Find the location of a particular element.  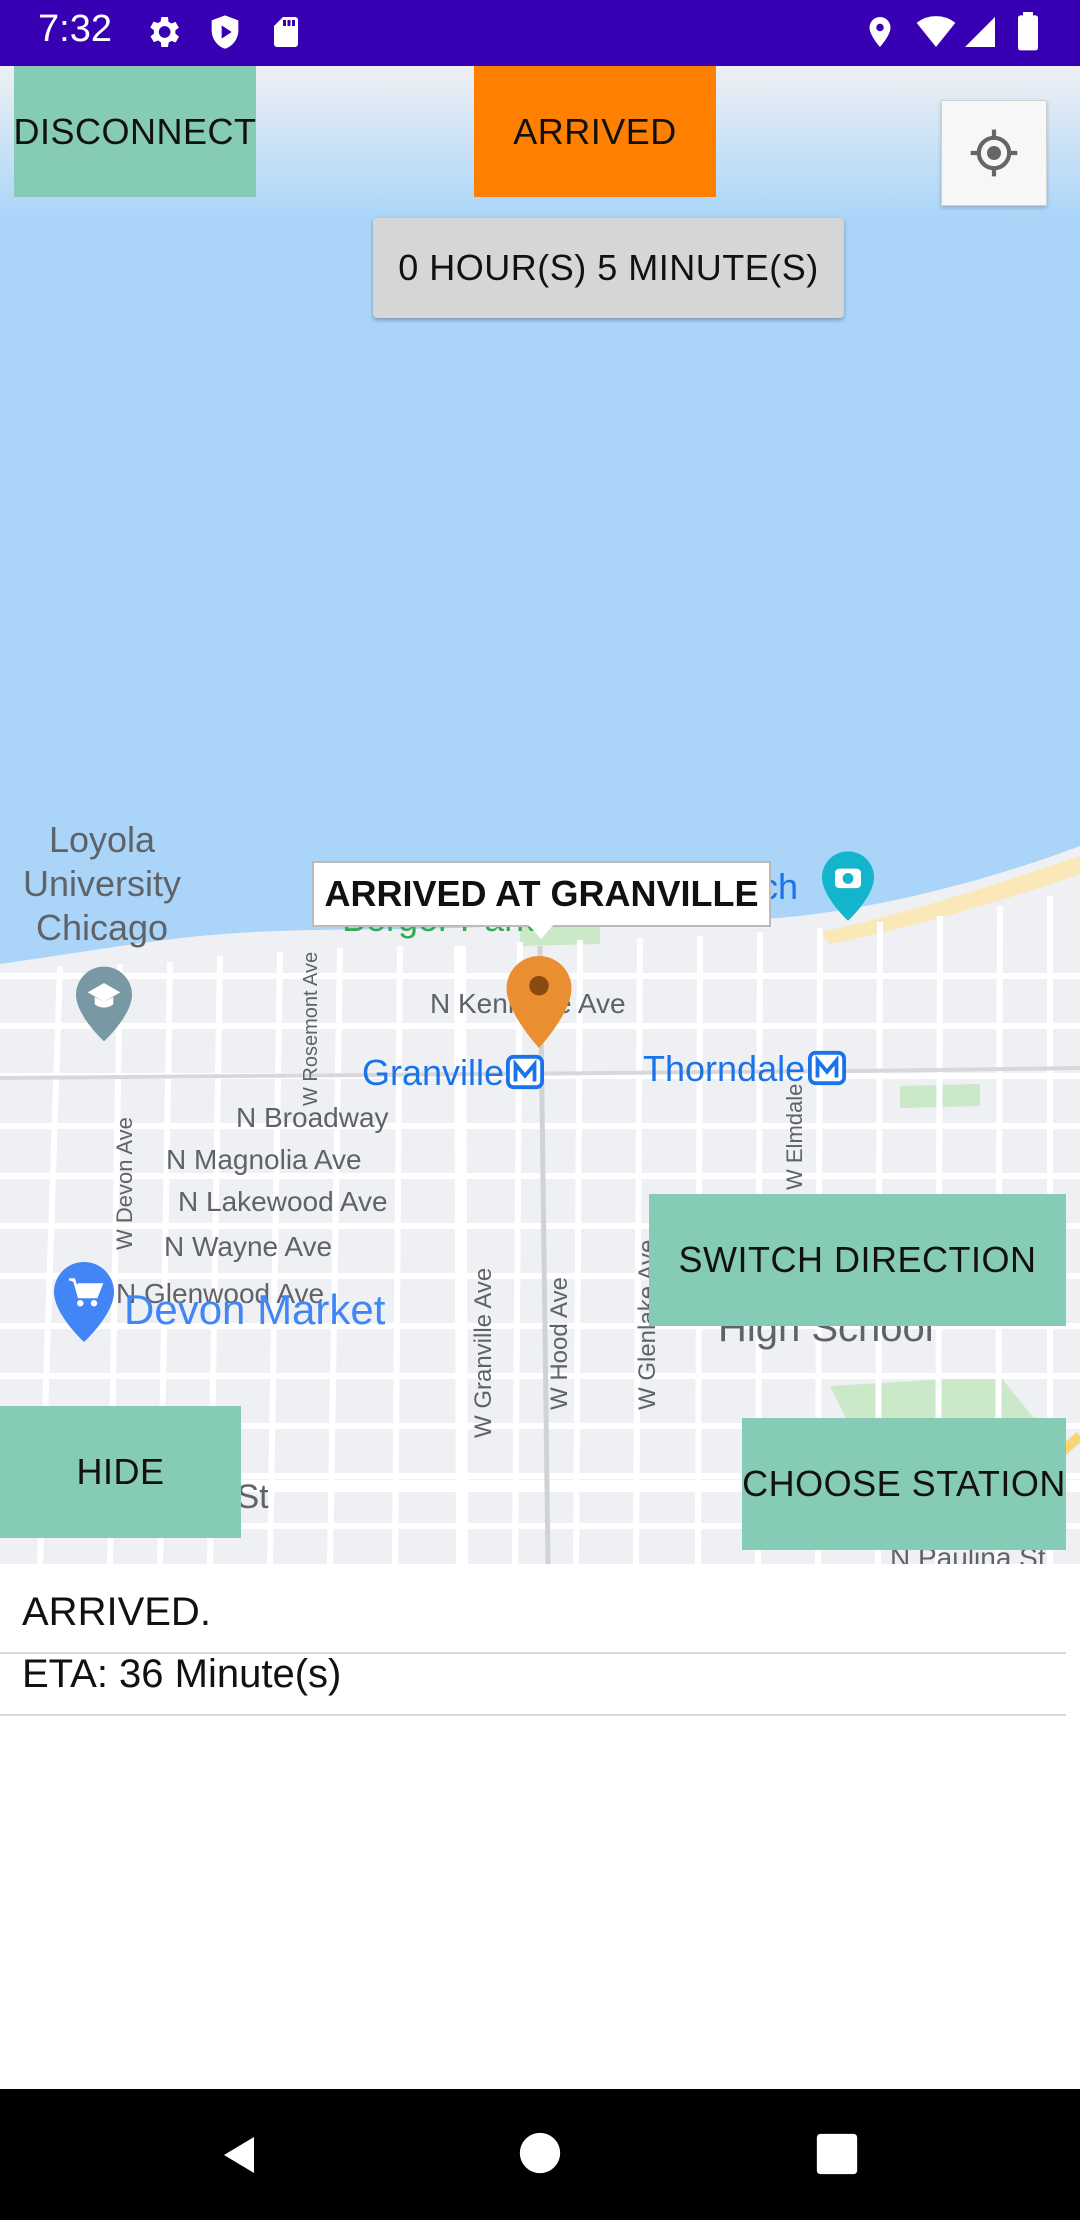

my-location-button is located at coordinates (994, 153).